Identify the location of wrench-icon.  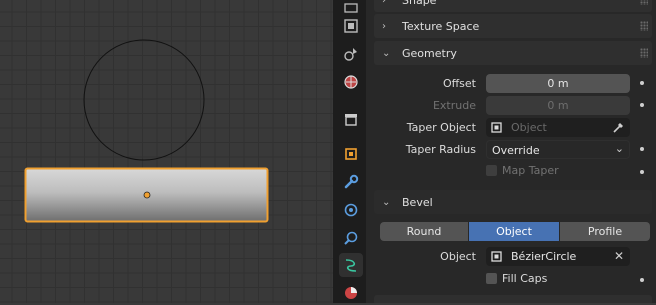
(351, 181).